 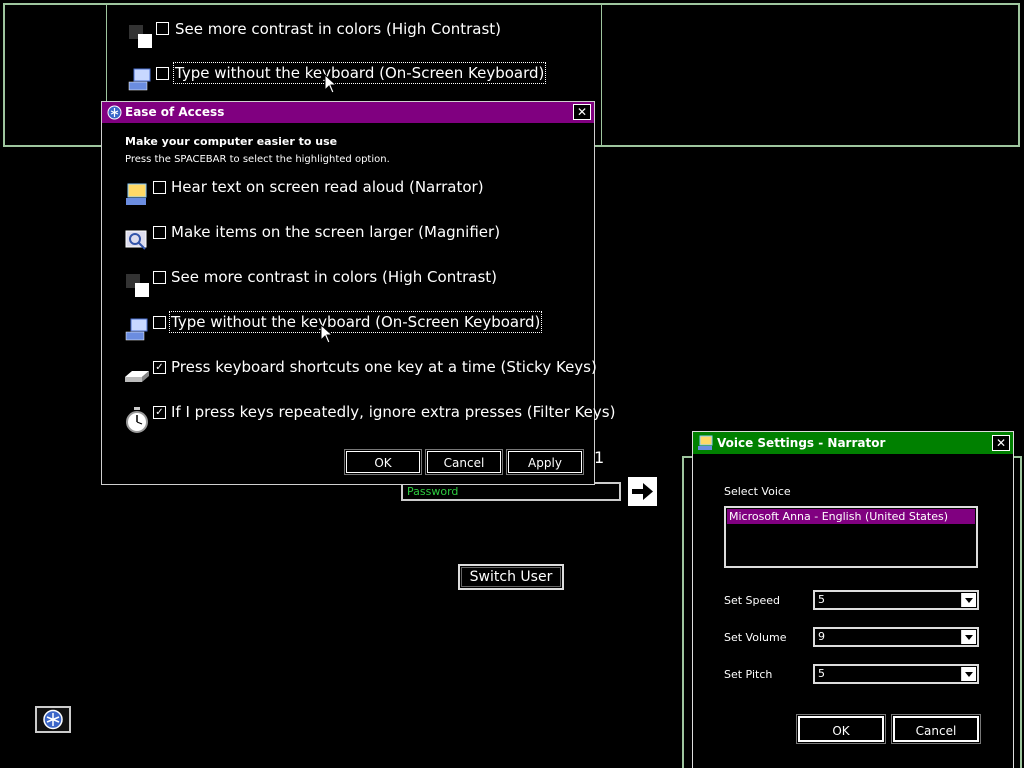 What do you see at coordinates (896, 674) in the screenshot?
I see `pitch-select: 5` at bounding box center [896, 674].